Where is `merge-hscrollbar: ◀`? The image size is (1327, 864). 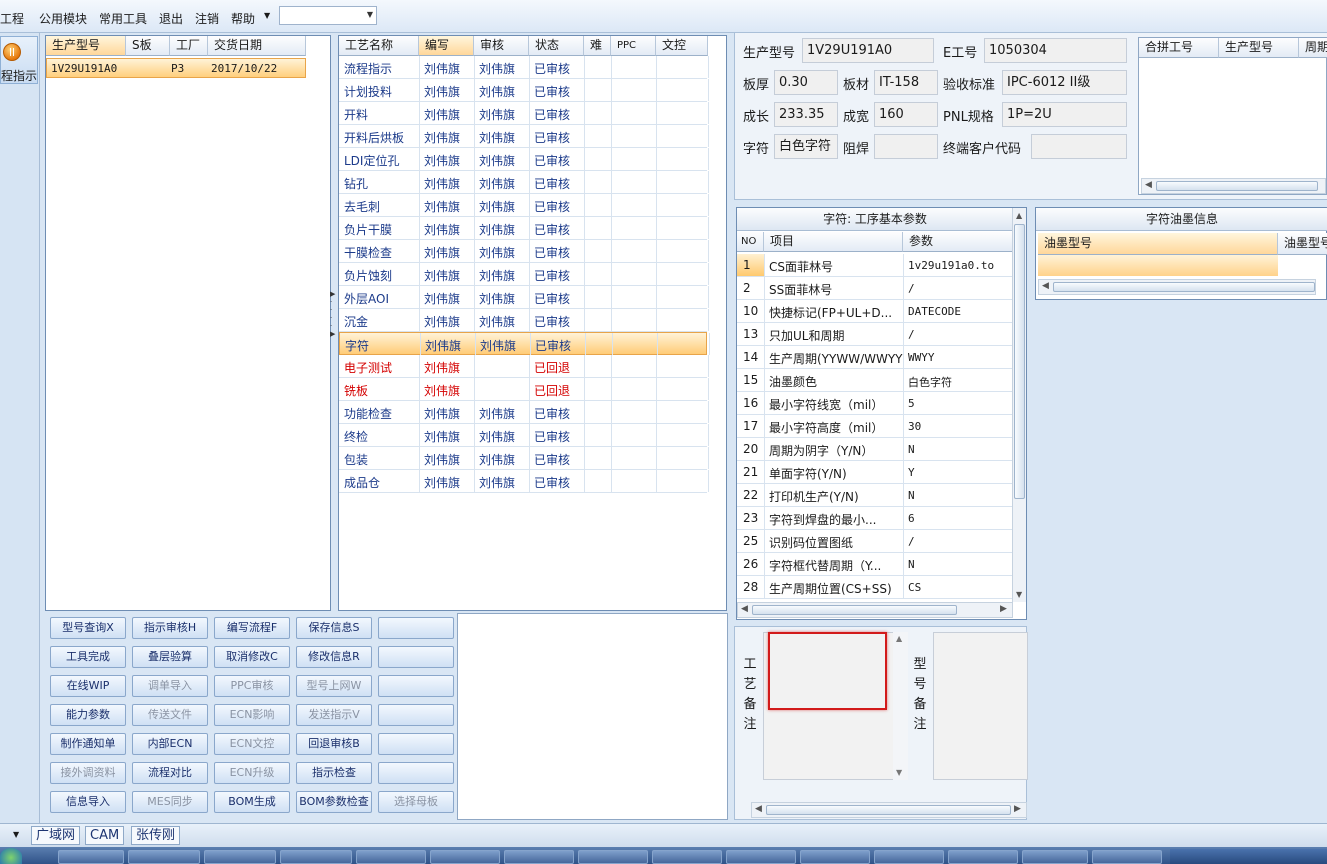
merge-hscrollbar: ◀ is located at coordinates (1233, 186).